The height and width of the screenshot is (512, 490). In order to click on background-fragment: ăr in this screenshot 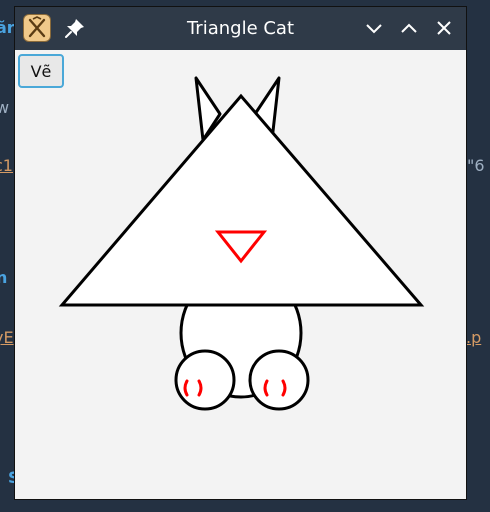, I will do `click(7, 27)`.